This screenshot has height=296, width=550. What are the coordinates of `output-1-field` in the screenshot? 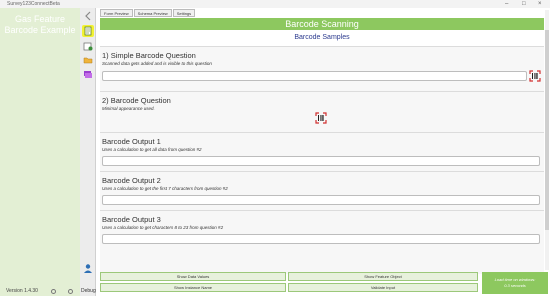 It's located at (321, 161).